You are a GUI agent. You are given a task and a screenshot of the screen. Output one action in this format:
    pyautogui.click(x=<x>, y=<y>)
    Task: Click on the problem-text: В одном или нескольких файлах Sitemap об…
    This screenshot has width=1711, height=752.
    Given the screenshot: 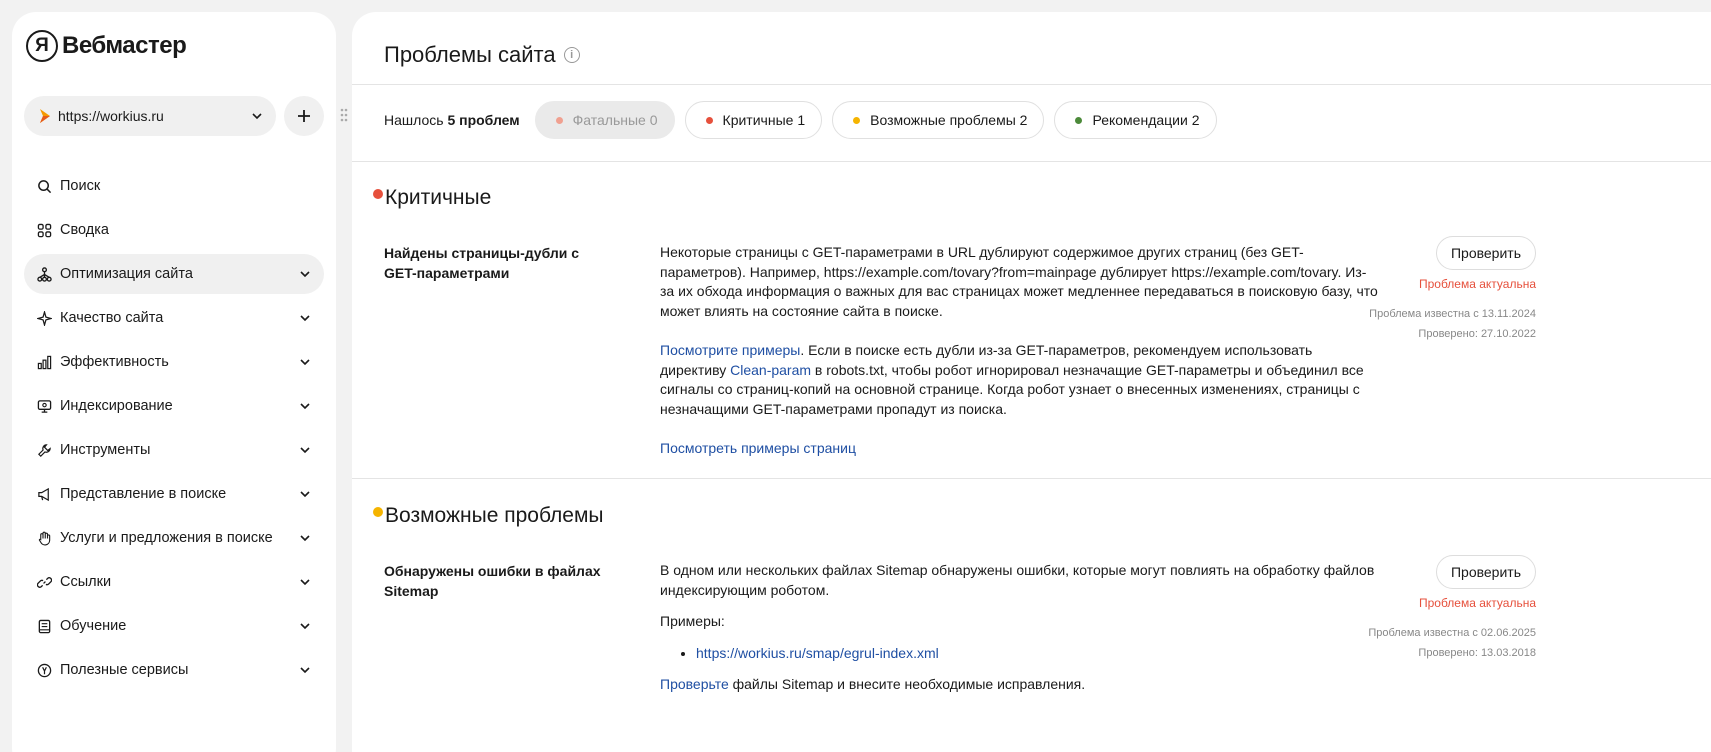 What is the action you would take?
    pyautogui.click(x=1017, y=580)
    